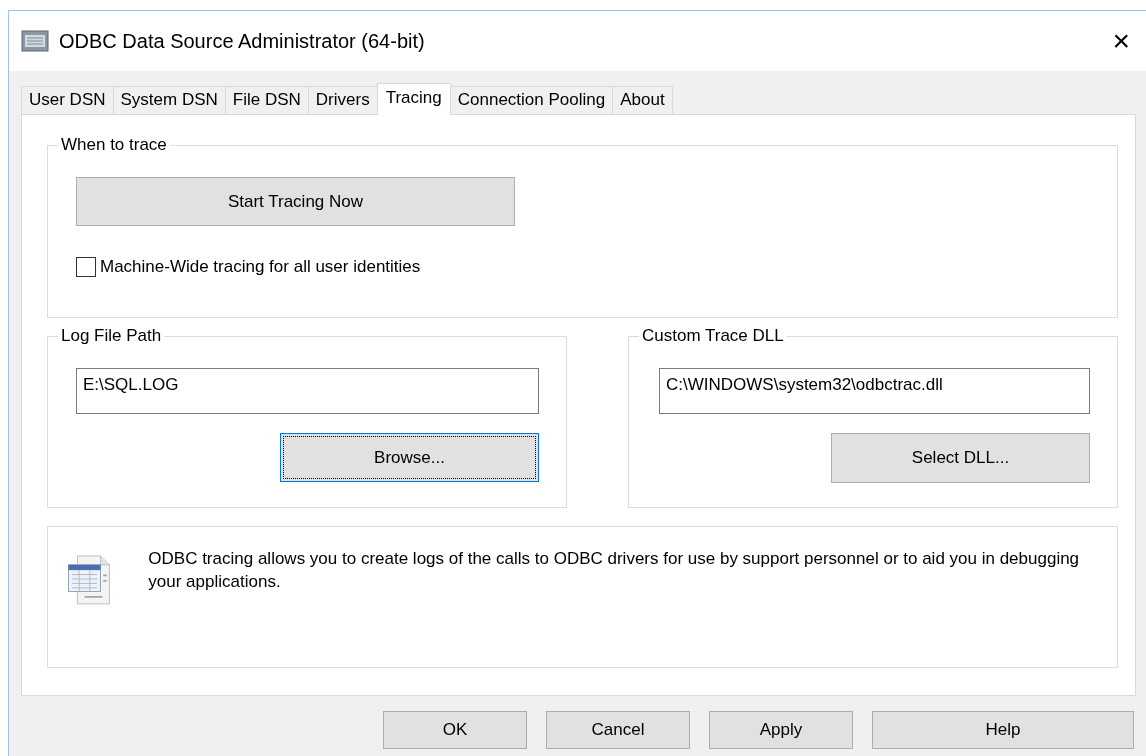 This screenshot has width=1146, height=756. Describe the element at coordinates (455, 730) in the screenshot. I see `dialog-button: OK` at that location.